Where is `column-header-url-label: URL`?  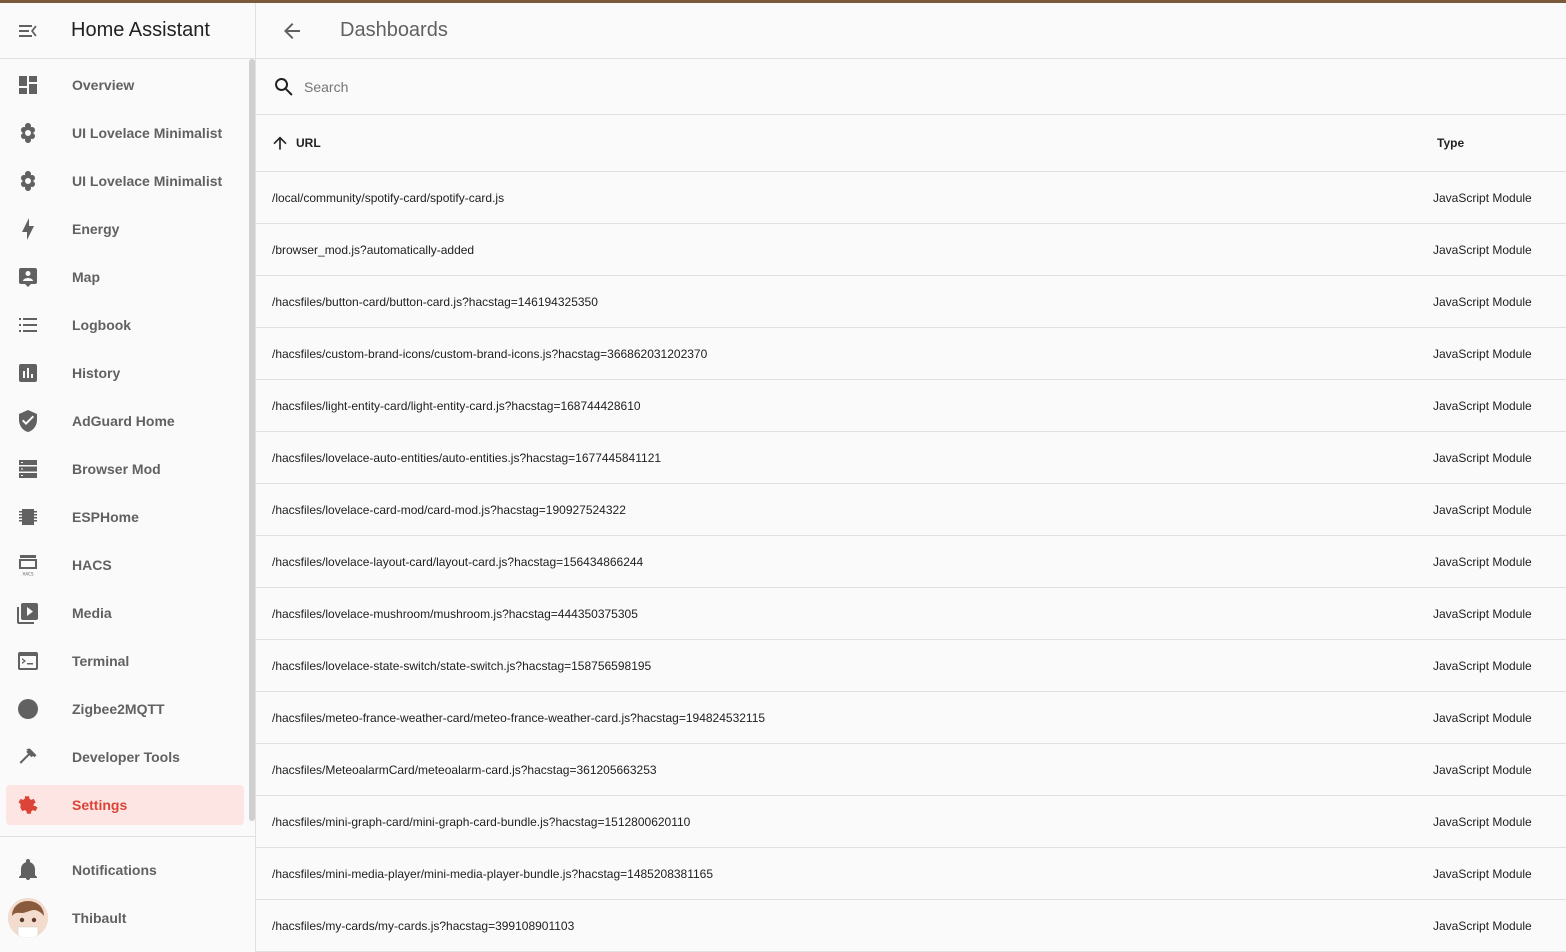
column-header-url-label: URL is located at coordinates (308, 143).